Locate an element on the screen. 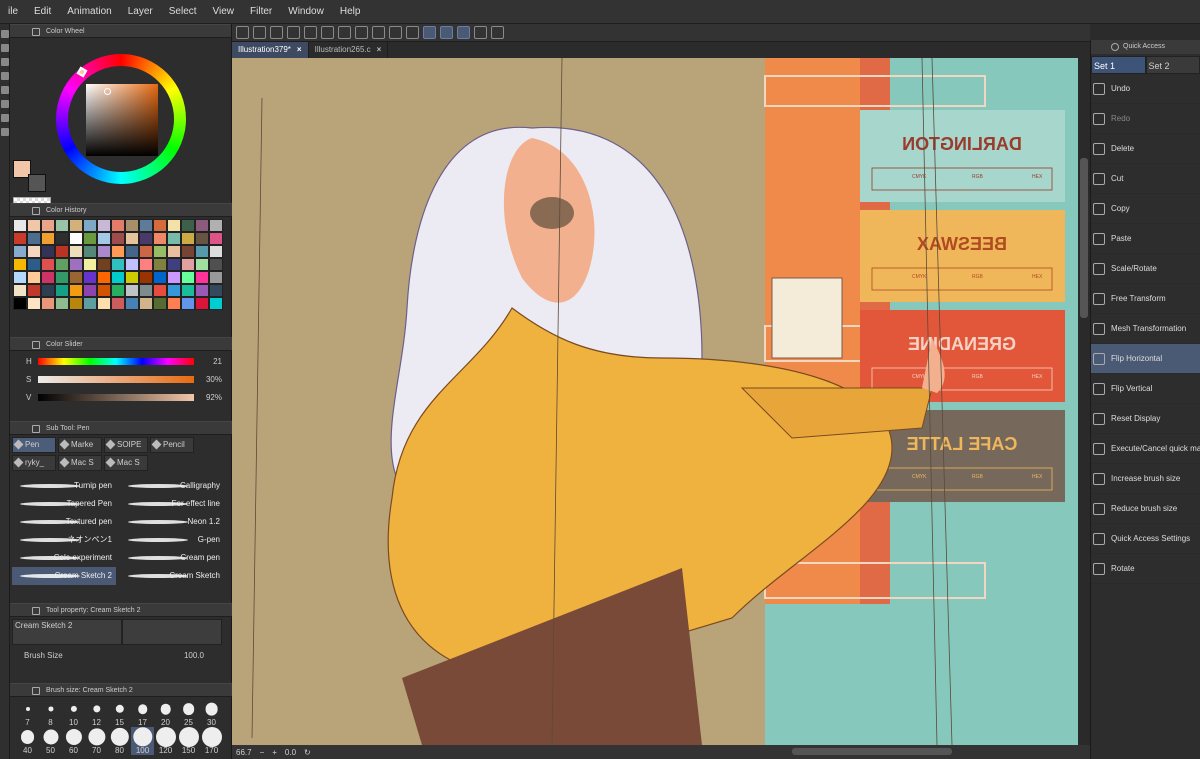 The width and height of the screenshot is (1200, 759). scroll-thumb is located at coordinates (1084, 238).